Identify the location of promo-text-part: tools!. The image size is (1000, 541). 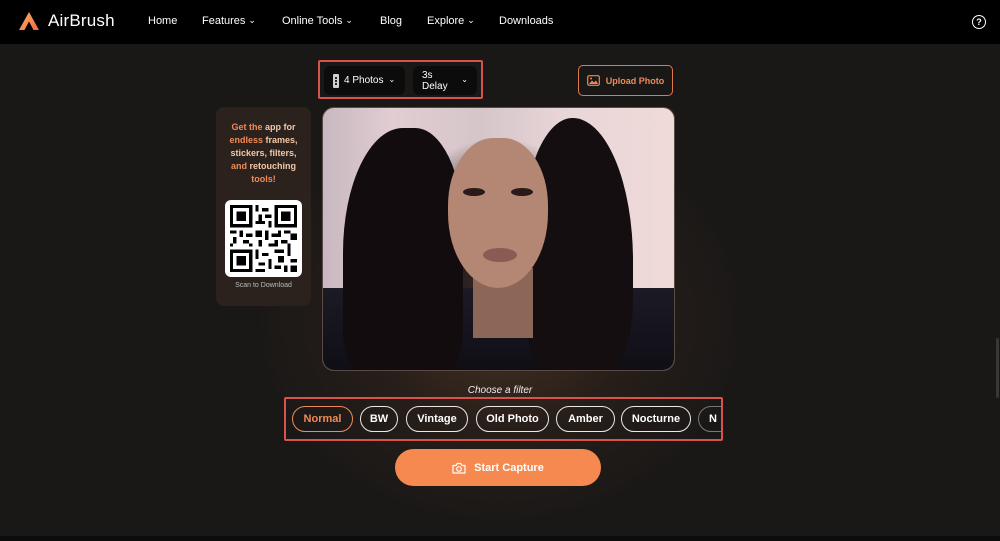
(263, 179).